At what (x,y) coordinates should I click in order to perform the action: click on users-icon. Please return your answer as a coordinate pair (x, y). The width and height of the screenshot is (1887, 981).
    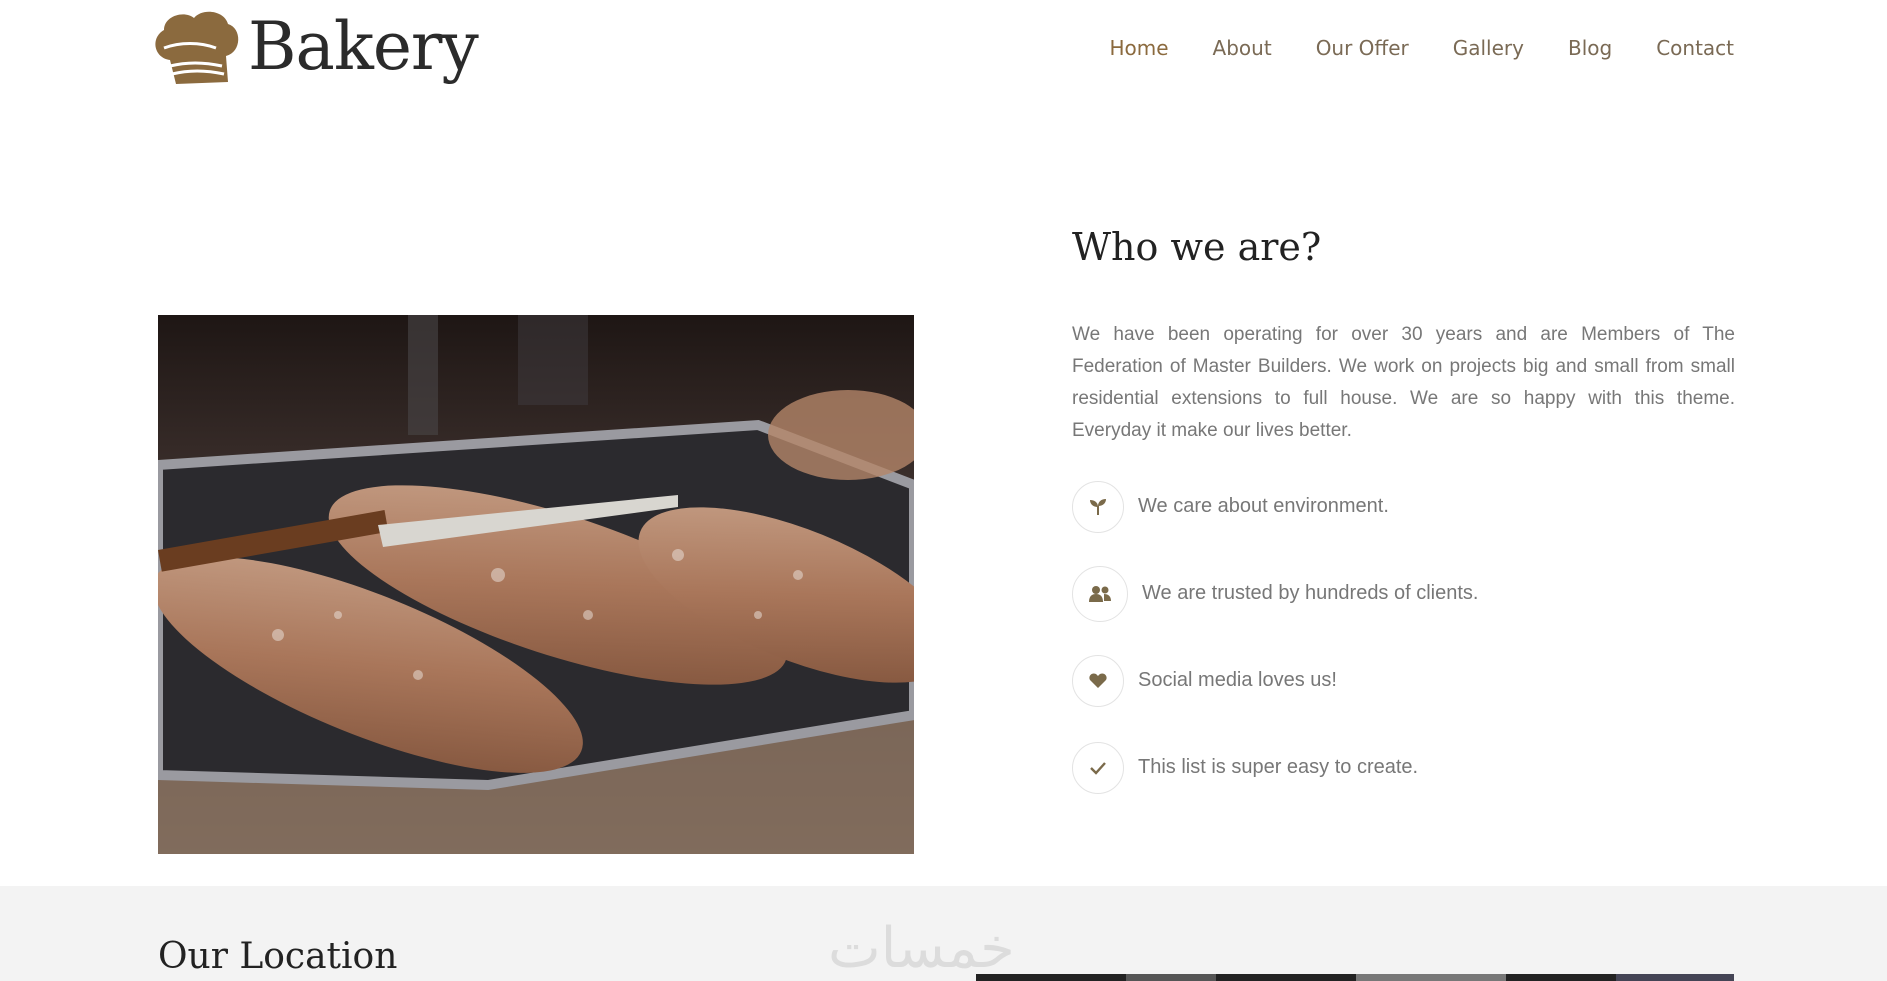
    Looking at the image, I should click on (1100, 593).